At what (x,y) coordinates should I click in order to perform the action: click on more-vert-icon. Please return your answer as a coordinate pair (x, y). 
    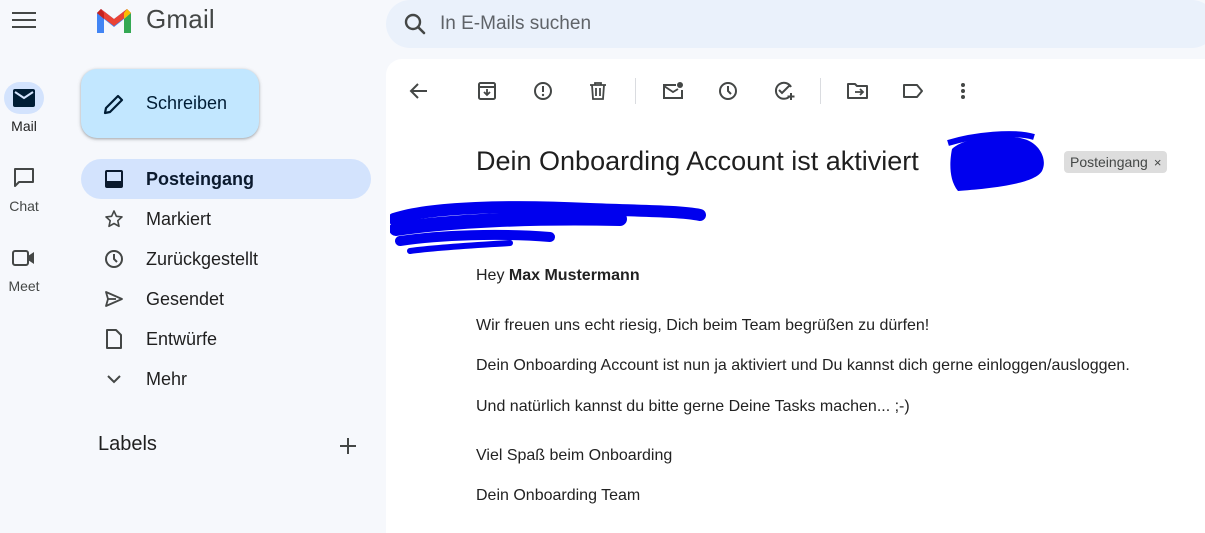
    Looking at the image, I should click on (963, 91).